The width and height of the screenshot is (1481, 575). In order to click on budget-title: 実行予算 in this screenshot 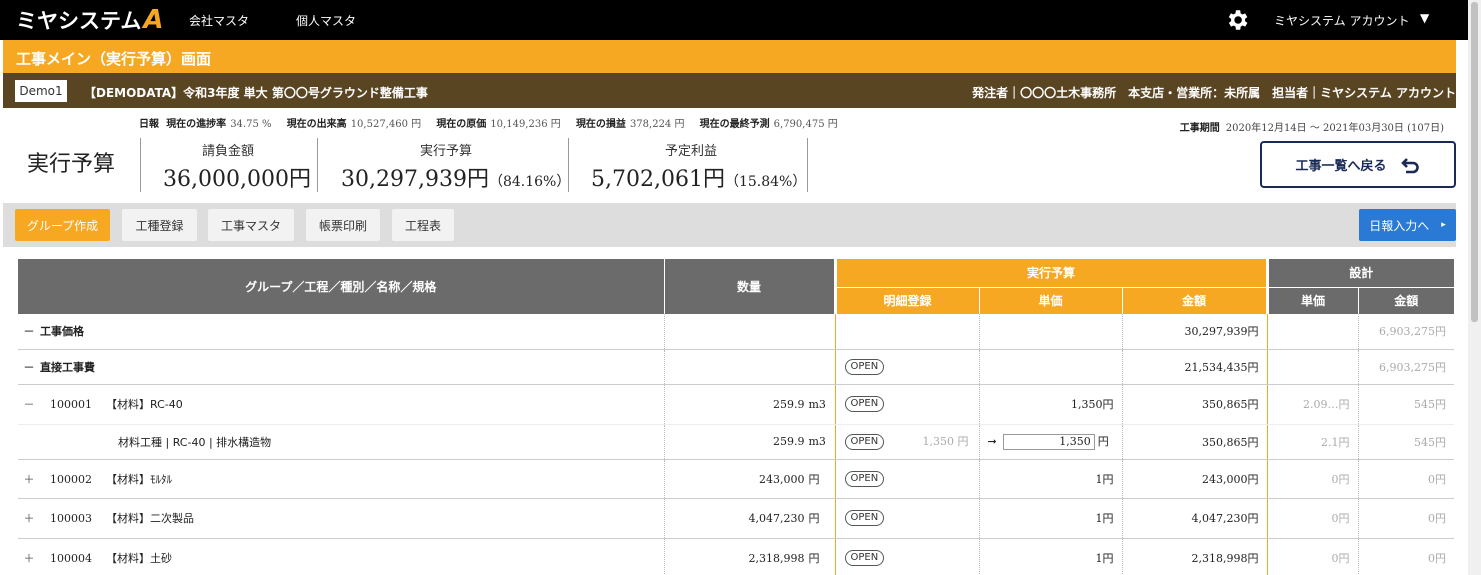, I will do `click(71, 164)`.